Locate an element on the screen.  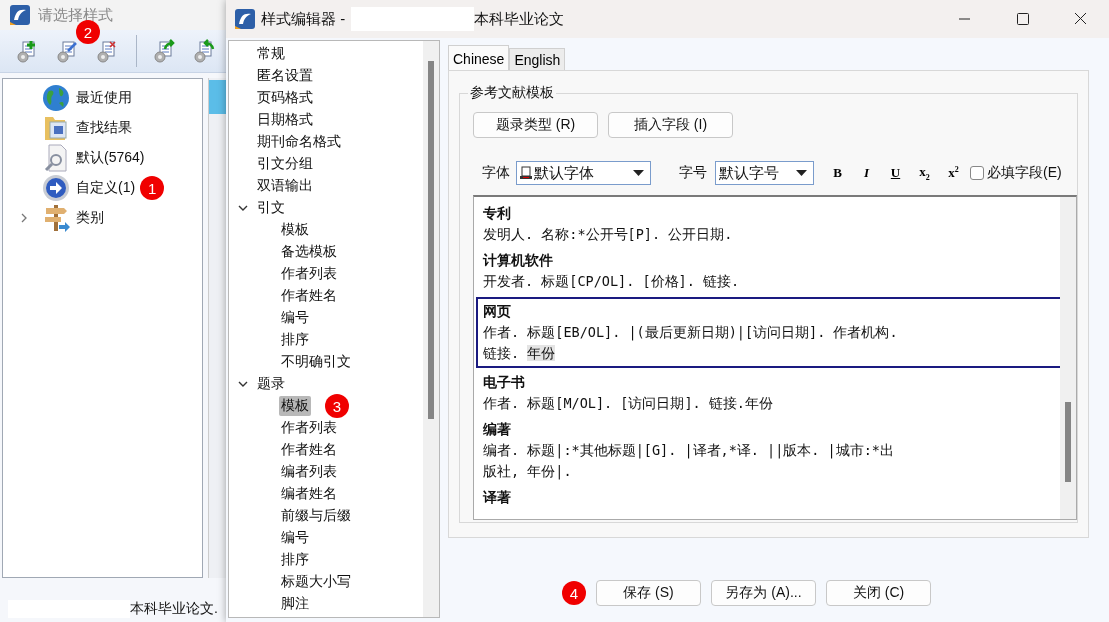
template-entry: 网页 作者. 标题[EB/OL]. |(最后更新日期)|[访问日期]. 作者机构. 链接. 年份 is located at coordinates (768, 332).